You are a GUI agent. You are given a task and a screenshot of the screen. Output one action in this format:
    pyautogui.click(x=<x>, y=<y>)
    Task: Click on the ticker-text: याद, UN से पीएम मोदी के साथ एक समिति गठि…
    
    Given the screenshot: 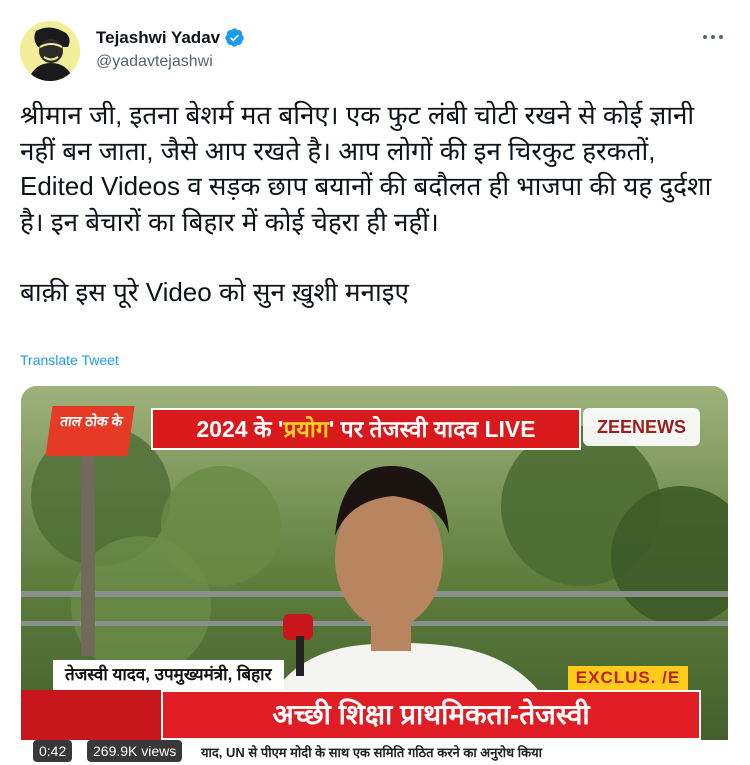 What is the action you would take?
    pyautogui.click(x=371, y=752)
    